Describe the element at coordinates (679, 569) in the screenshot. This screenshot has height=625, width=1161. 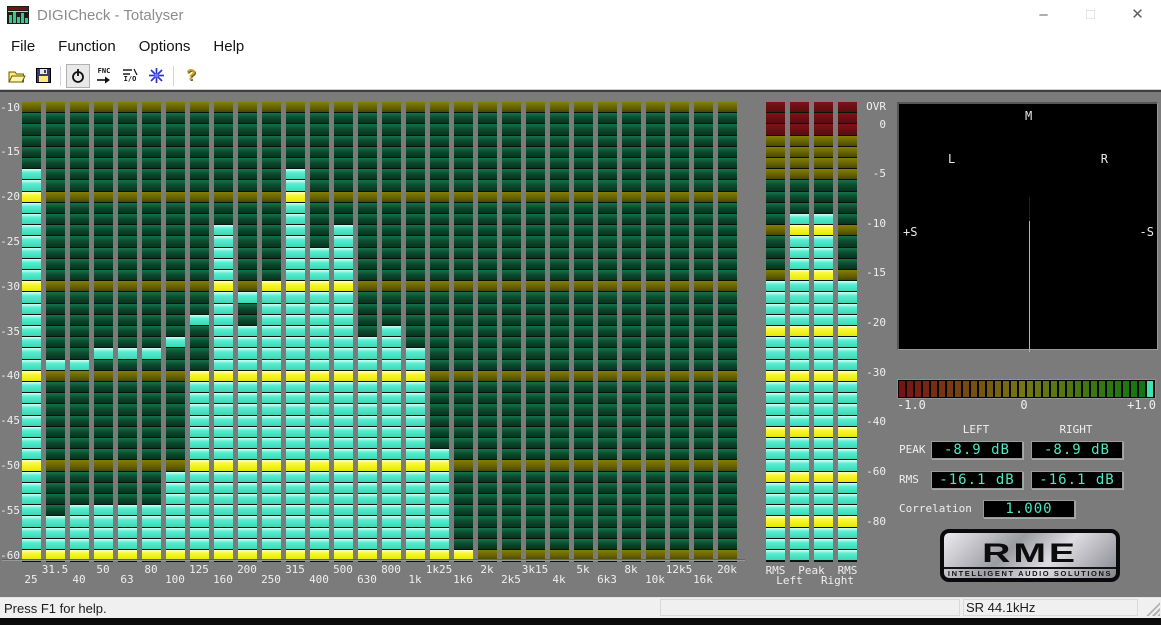
I see `freq-label: 12k5` at that location.